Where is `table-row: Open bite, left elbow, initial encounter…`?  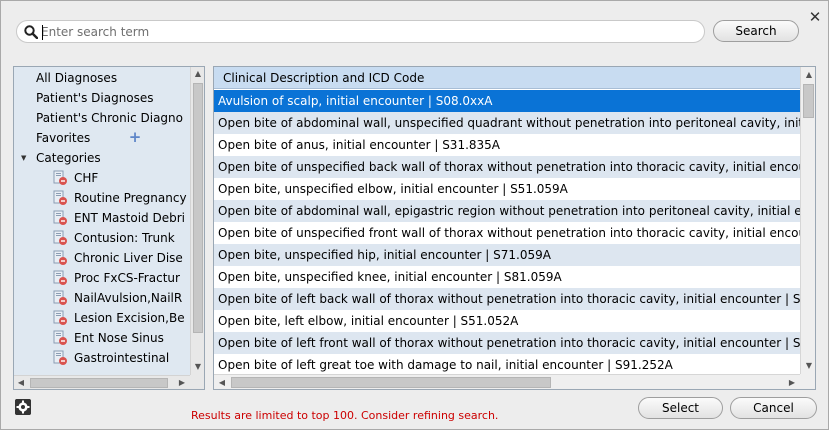 table-row: Open bite, left elbow, initial encounter… is located at coordinates (507, 321).